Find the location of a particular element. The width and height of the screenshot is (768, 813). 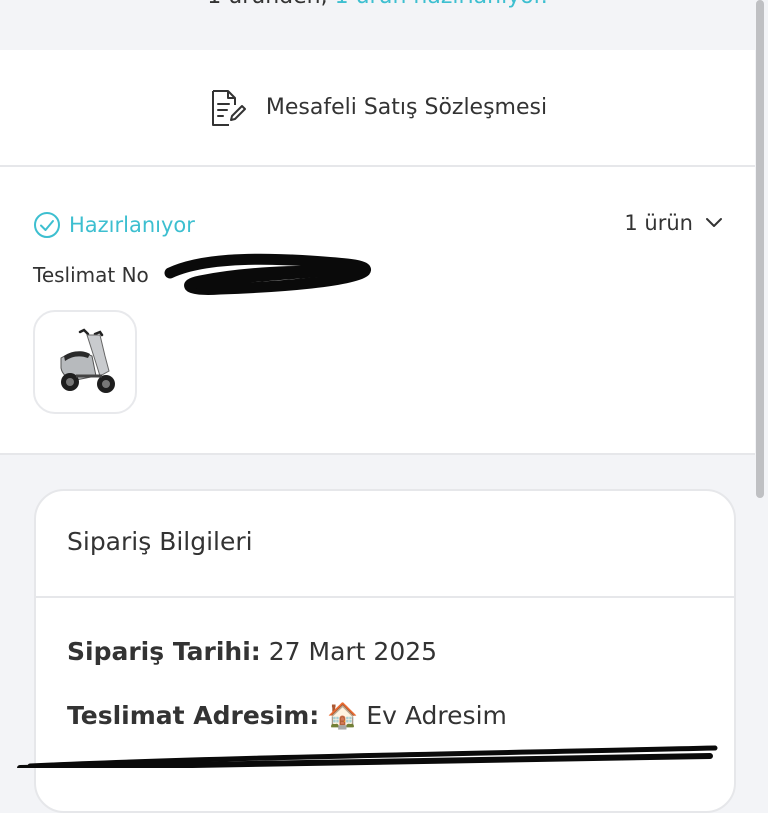

product-thumbnail is located at coordinates (85, 362).